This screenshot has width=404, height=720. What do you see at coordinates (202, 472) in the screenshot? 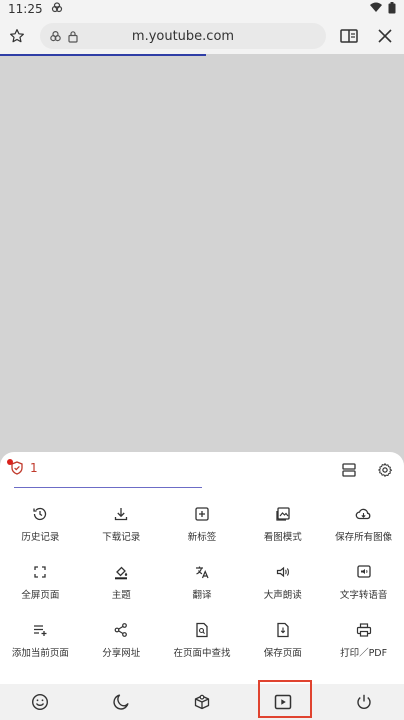
I see `menu-header: 1` at bounding box center [202, 472].